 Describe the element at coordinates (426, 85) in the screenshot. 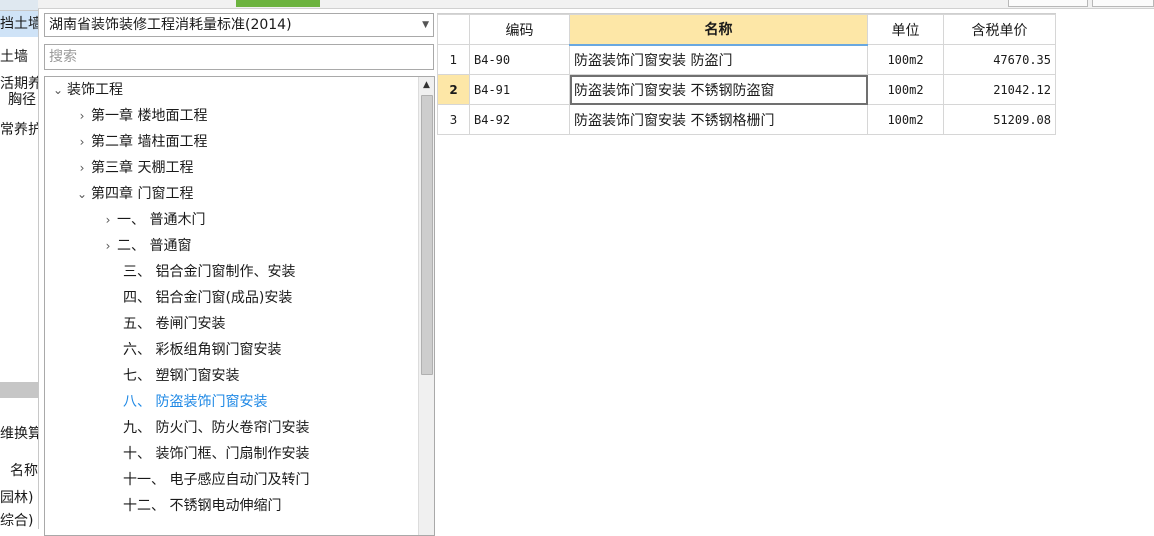

I see `scroll-up-icon: ▲` at that location.